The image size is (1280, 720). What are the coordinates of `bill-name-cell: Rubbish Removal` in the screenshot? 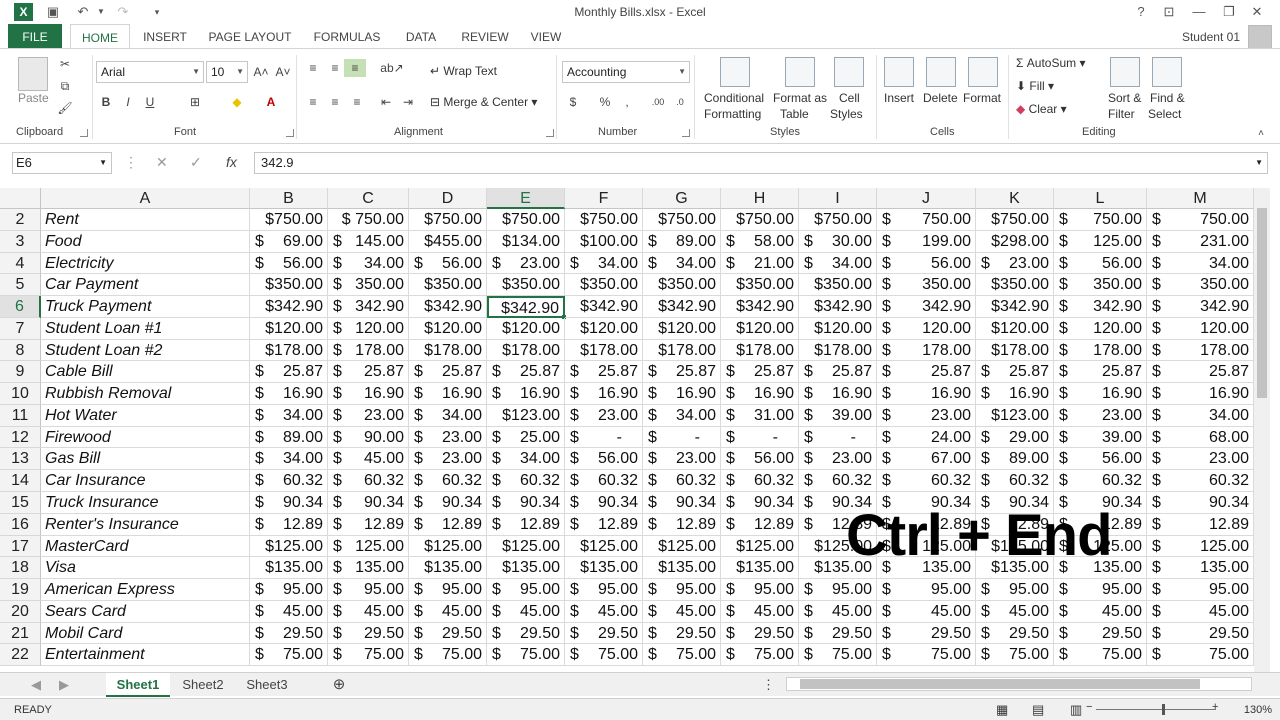 It's located at (145, 394).